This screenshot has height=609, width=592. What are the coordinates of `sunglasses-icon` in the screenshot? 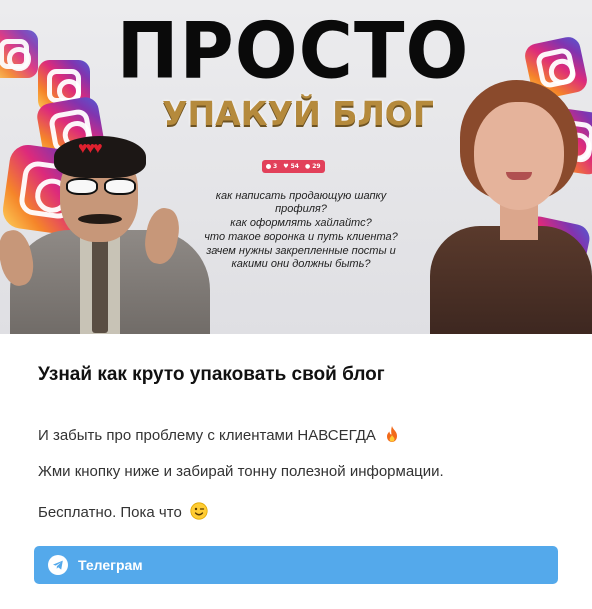 It's located at (101, 187).